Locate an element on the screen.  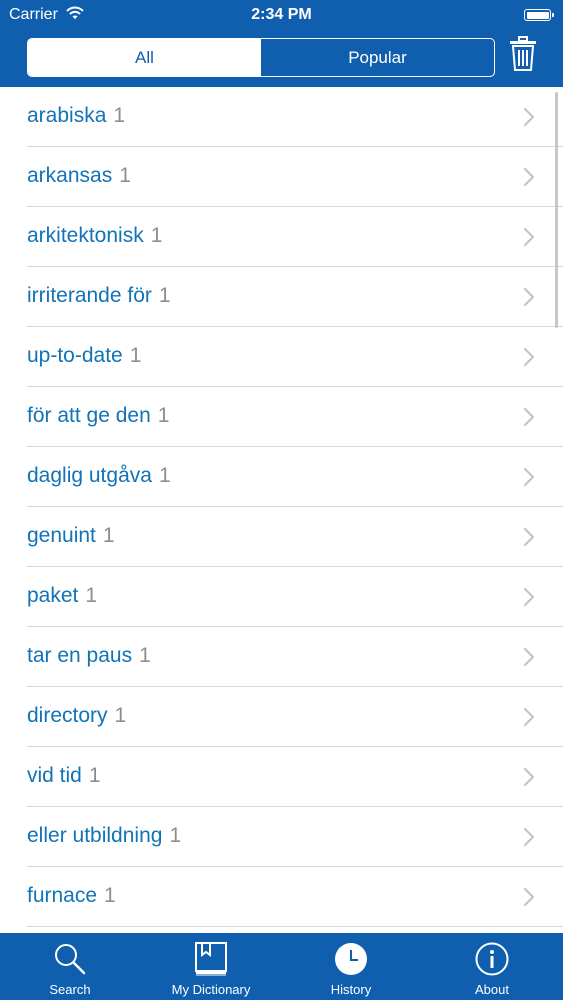
battery-icon is located at coordinates (539, 15).